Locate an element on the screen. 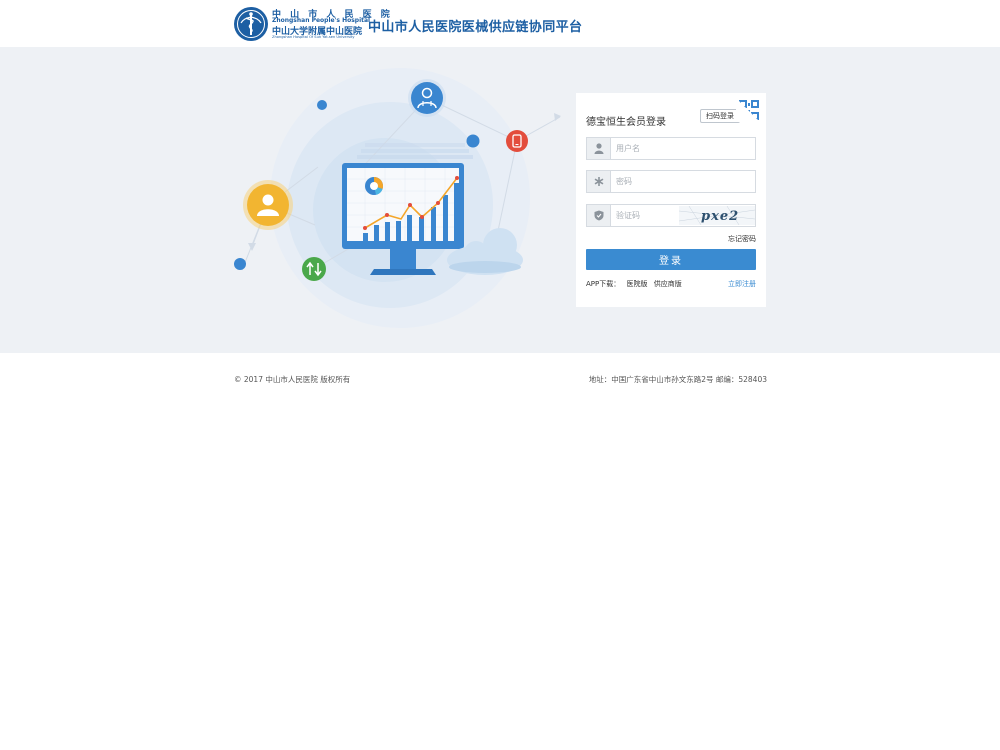  username-field is located at coordinates (671, 148).